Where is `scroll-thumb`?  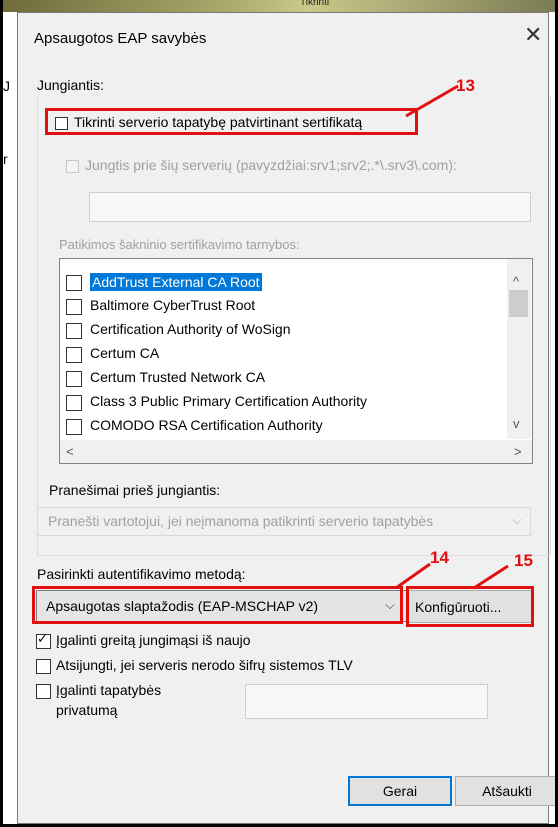 scroll-thumb is located at coordinates (518, 303).